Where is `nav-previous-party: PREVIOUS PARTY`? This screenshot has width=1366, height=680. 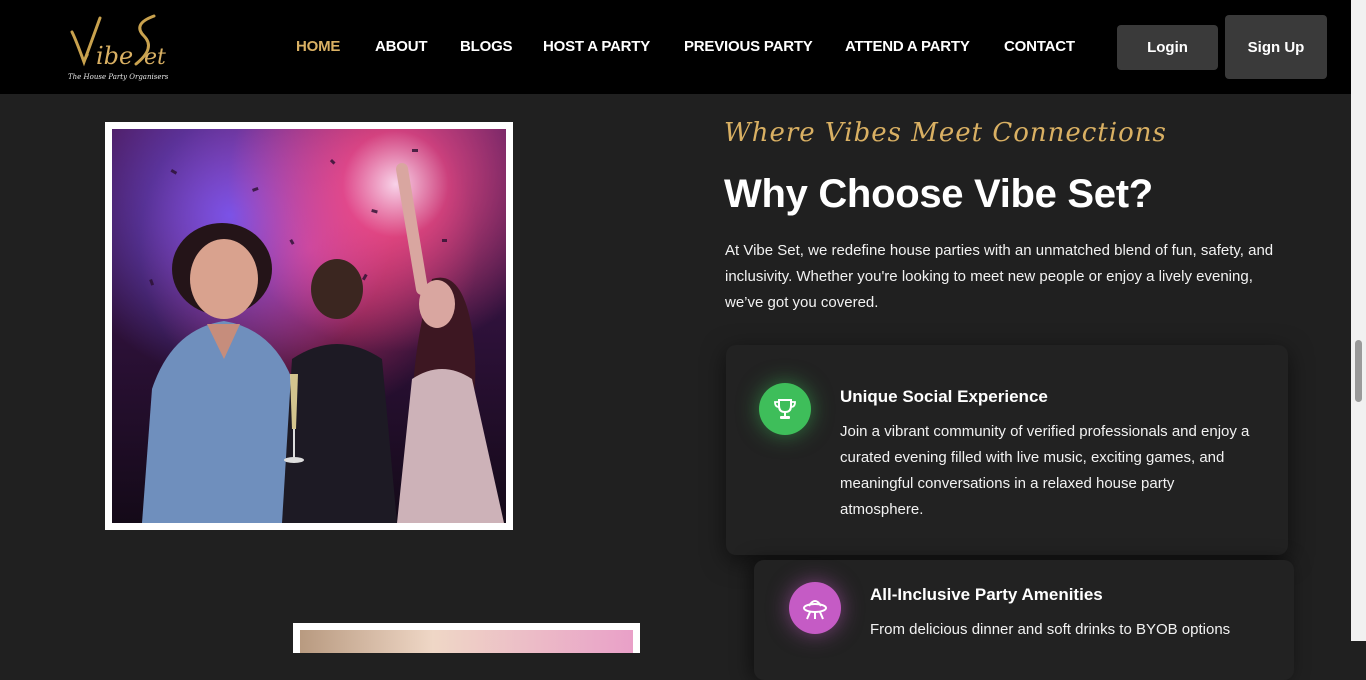
nav-previous-party: PREVIOUS PARTY is located at coordinates (748, 46).